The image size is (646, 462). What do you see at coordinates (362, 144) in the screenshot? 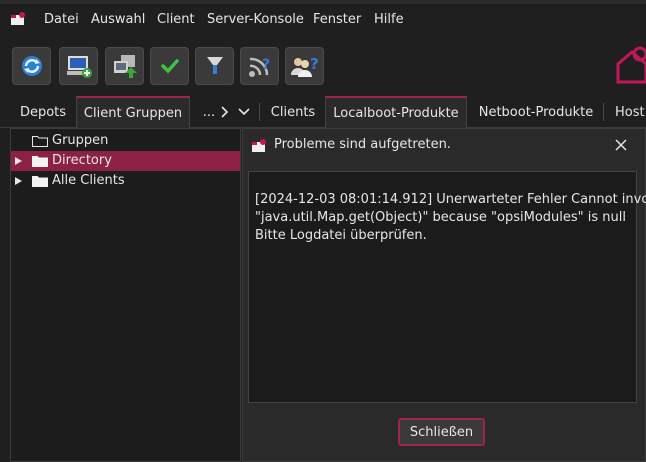
I see `dialog-title: Probleme sind aufgetreten.` at bounding box center [362, 144].